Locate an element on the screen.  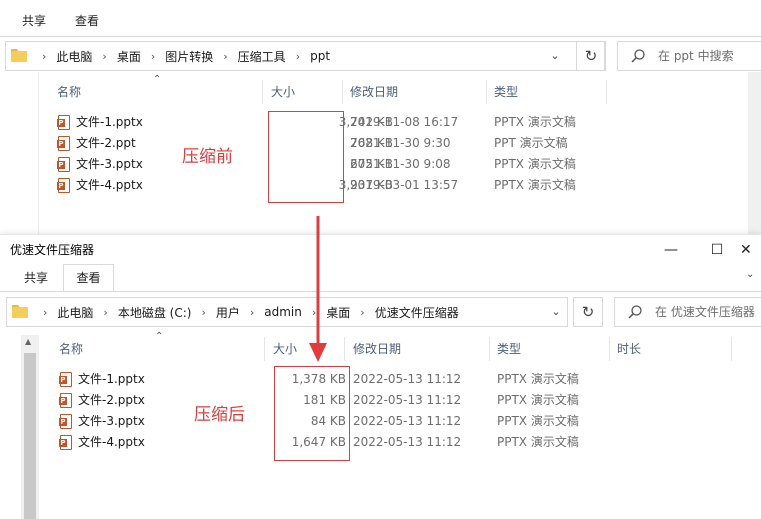
nav-pane-scrollbar: ▲ is located at coordinates (30, 427).